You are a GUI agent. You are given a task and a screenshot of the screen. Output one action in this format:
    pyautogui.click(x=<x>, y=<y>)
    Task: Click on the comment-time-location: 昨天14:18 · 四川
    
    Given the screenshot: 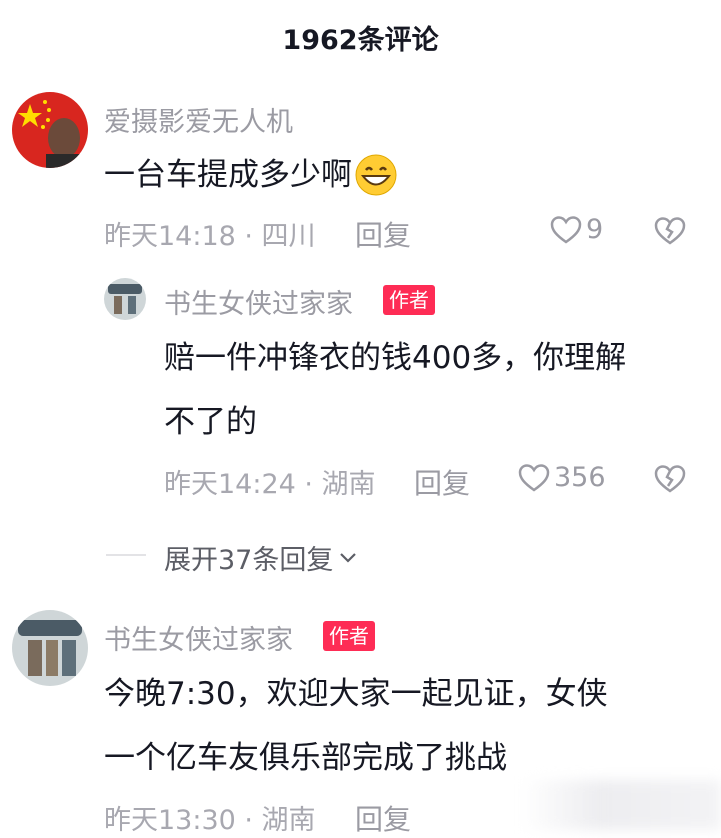 What is the action you would take?
    pyautogui.click(x=210, y=236)
    